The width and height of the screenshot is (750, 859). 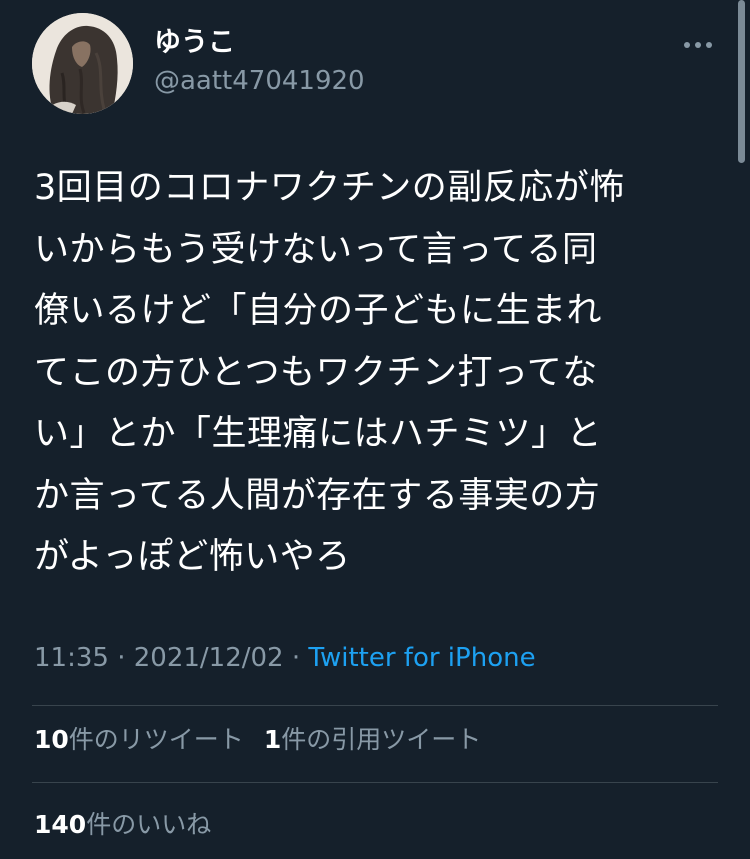 What do you see at coordinates (421, 658) in the screenshot?
I see `tweet-source-link: Twitter for iPhone` at bounding box center [421, 658].